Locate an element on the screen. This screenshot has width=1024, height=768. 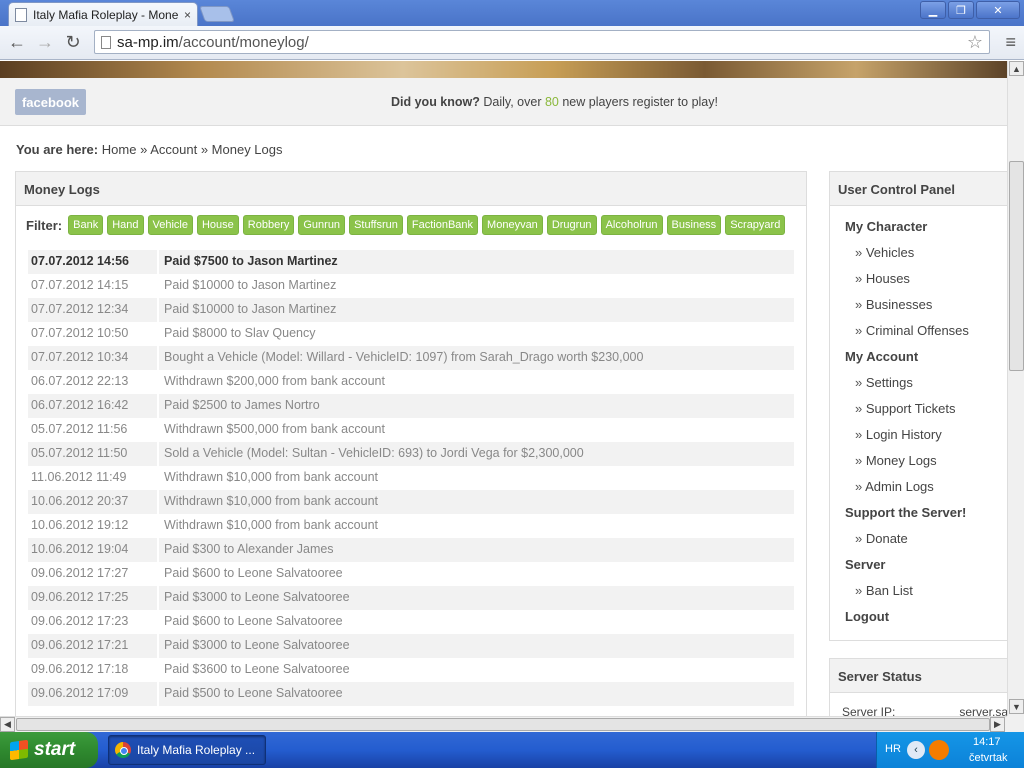
facebook-button: facebook is located at coordinates (50, 102).